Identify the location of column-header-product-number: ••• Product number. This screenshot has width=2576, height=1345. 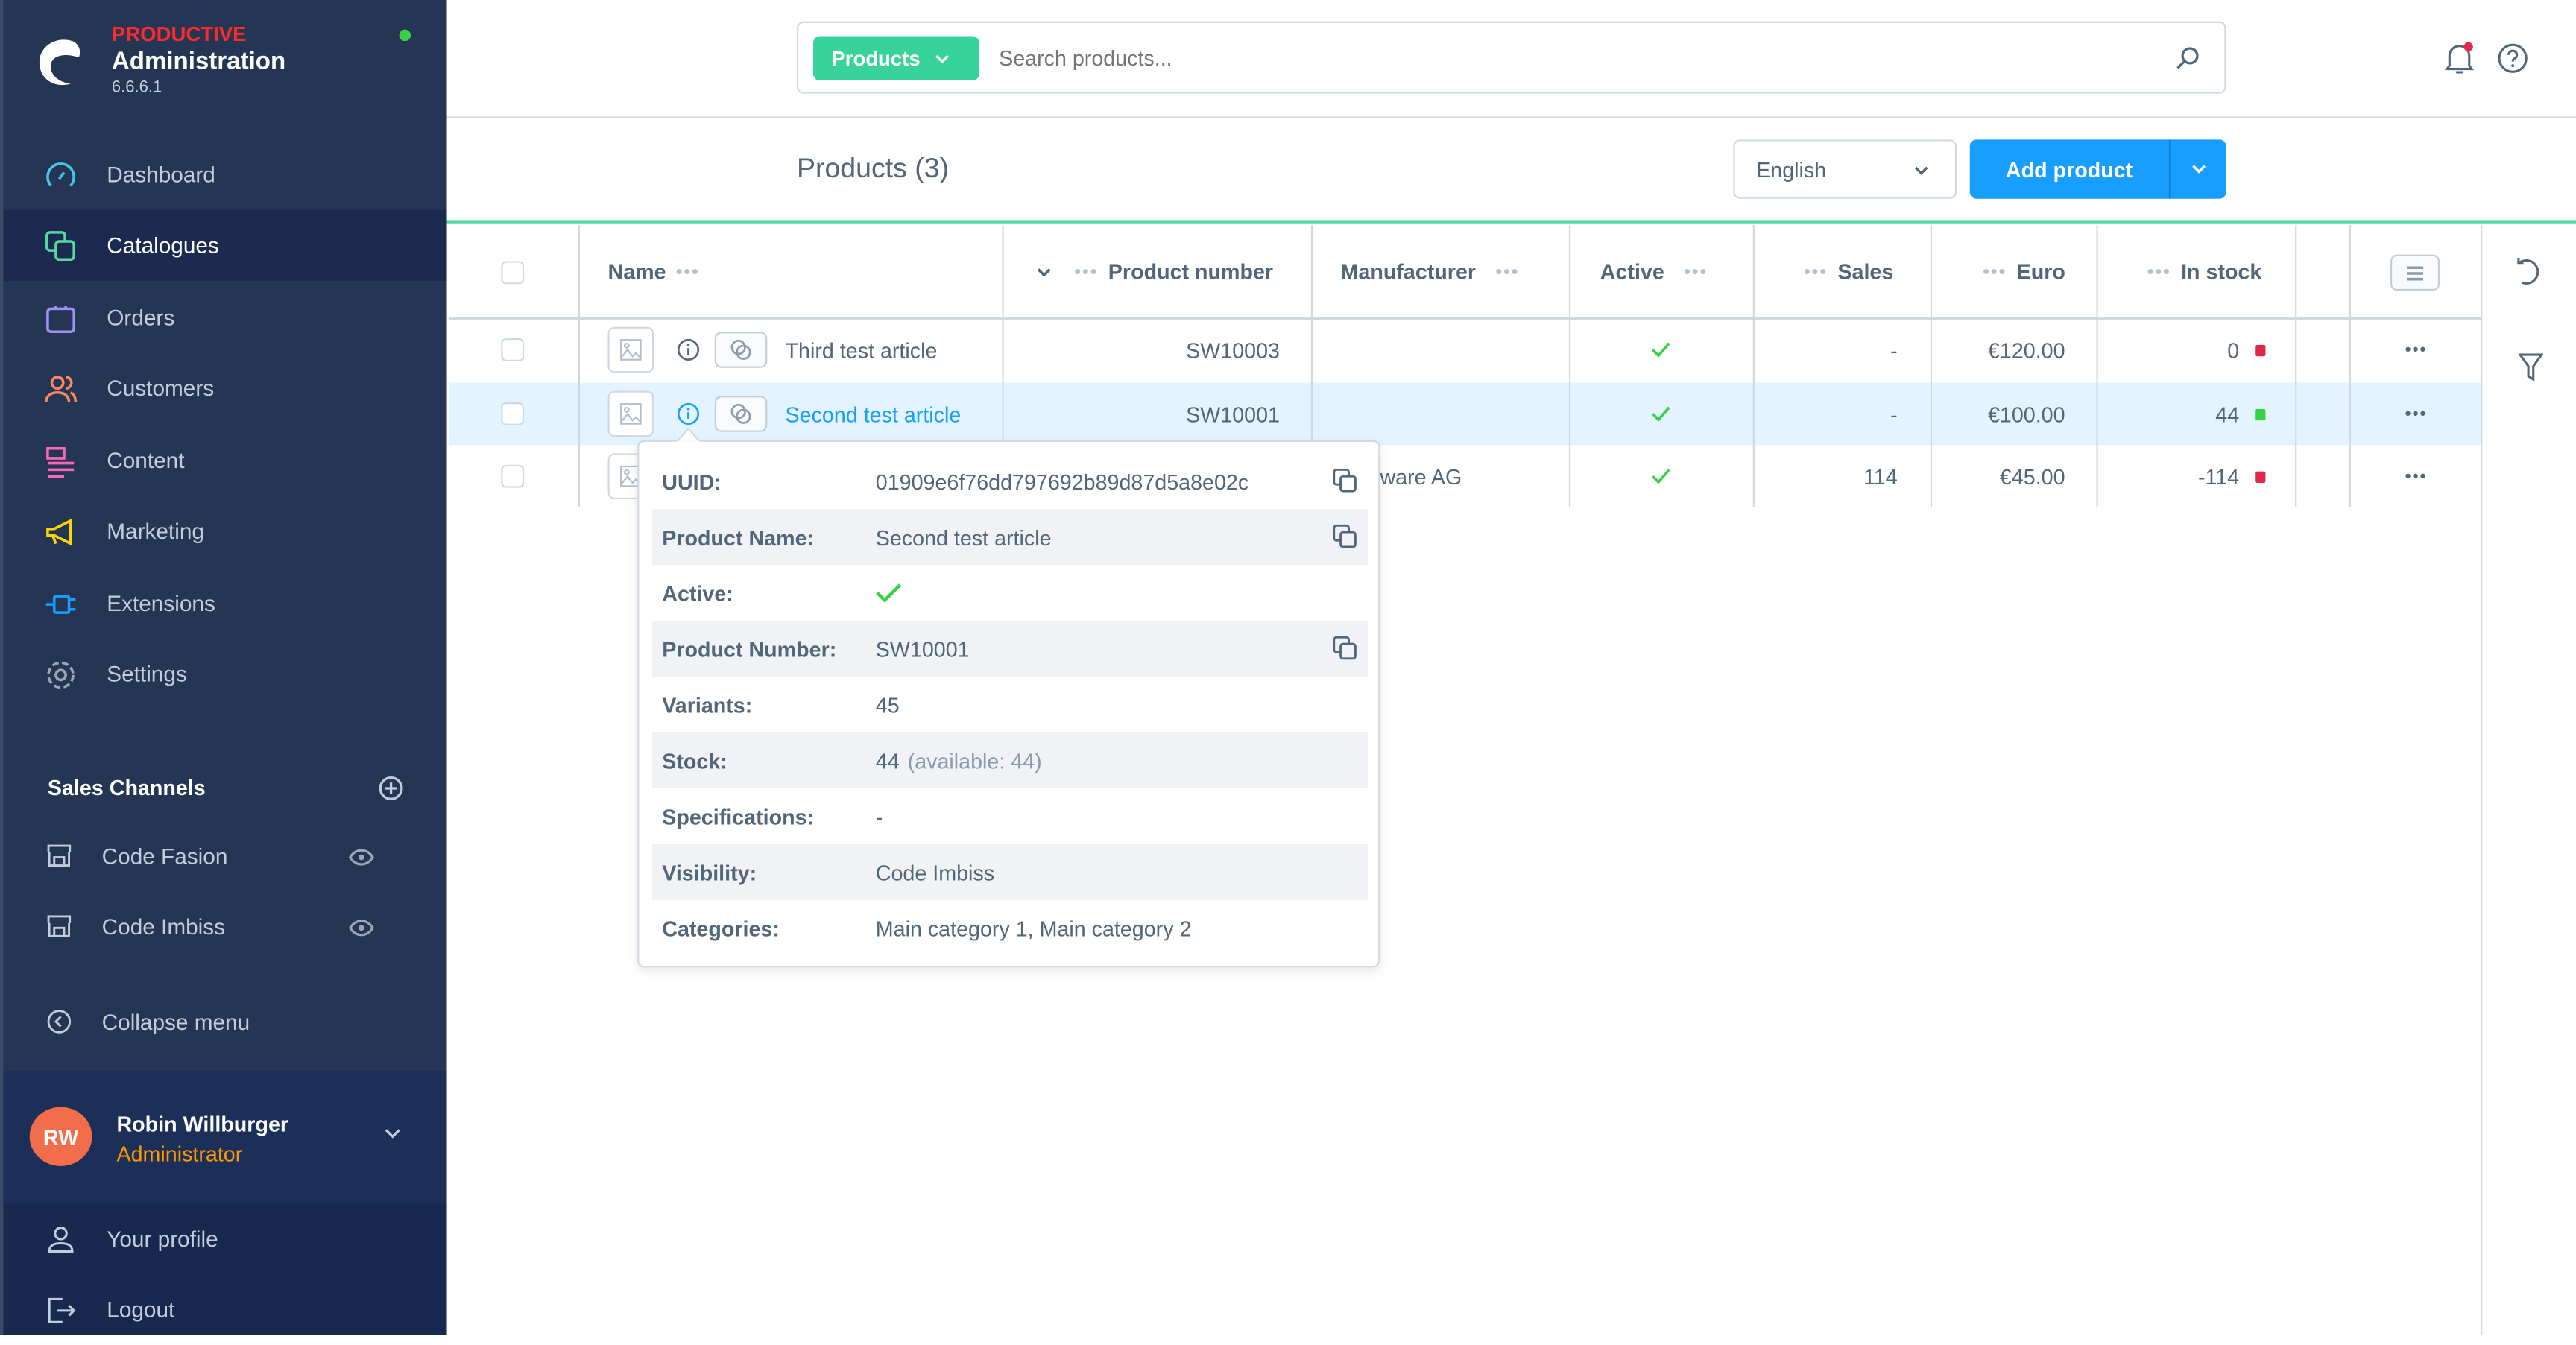
(1155, 272).